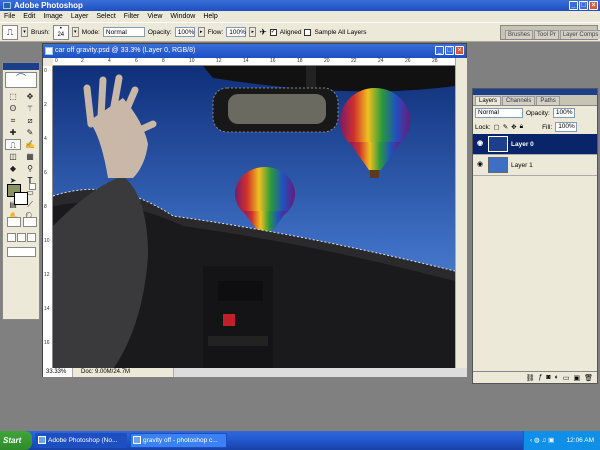  What do you see at coordinates (29, 16) in the screenshot?
I see `menu-edit: Edit` at bounding box center [29, 16].